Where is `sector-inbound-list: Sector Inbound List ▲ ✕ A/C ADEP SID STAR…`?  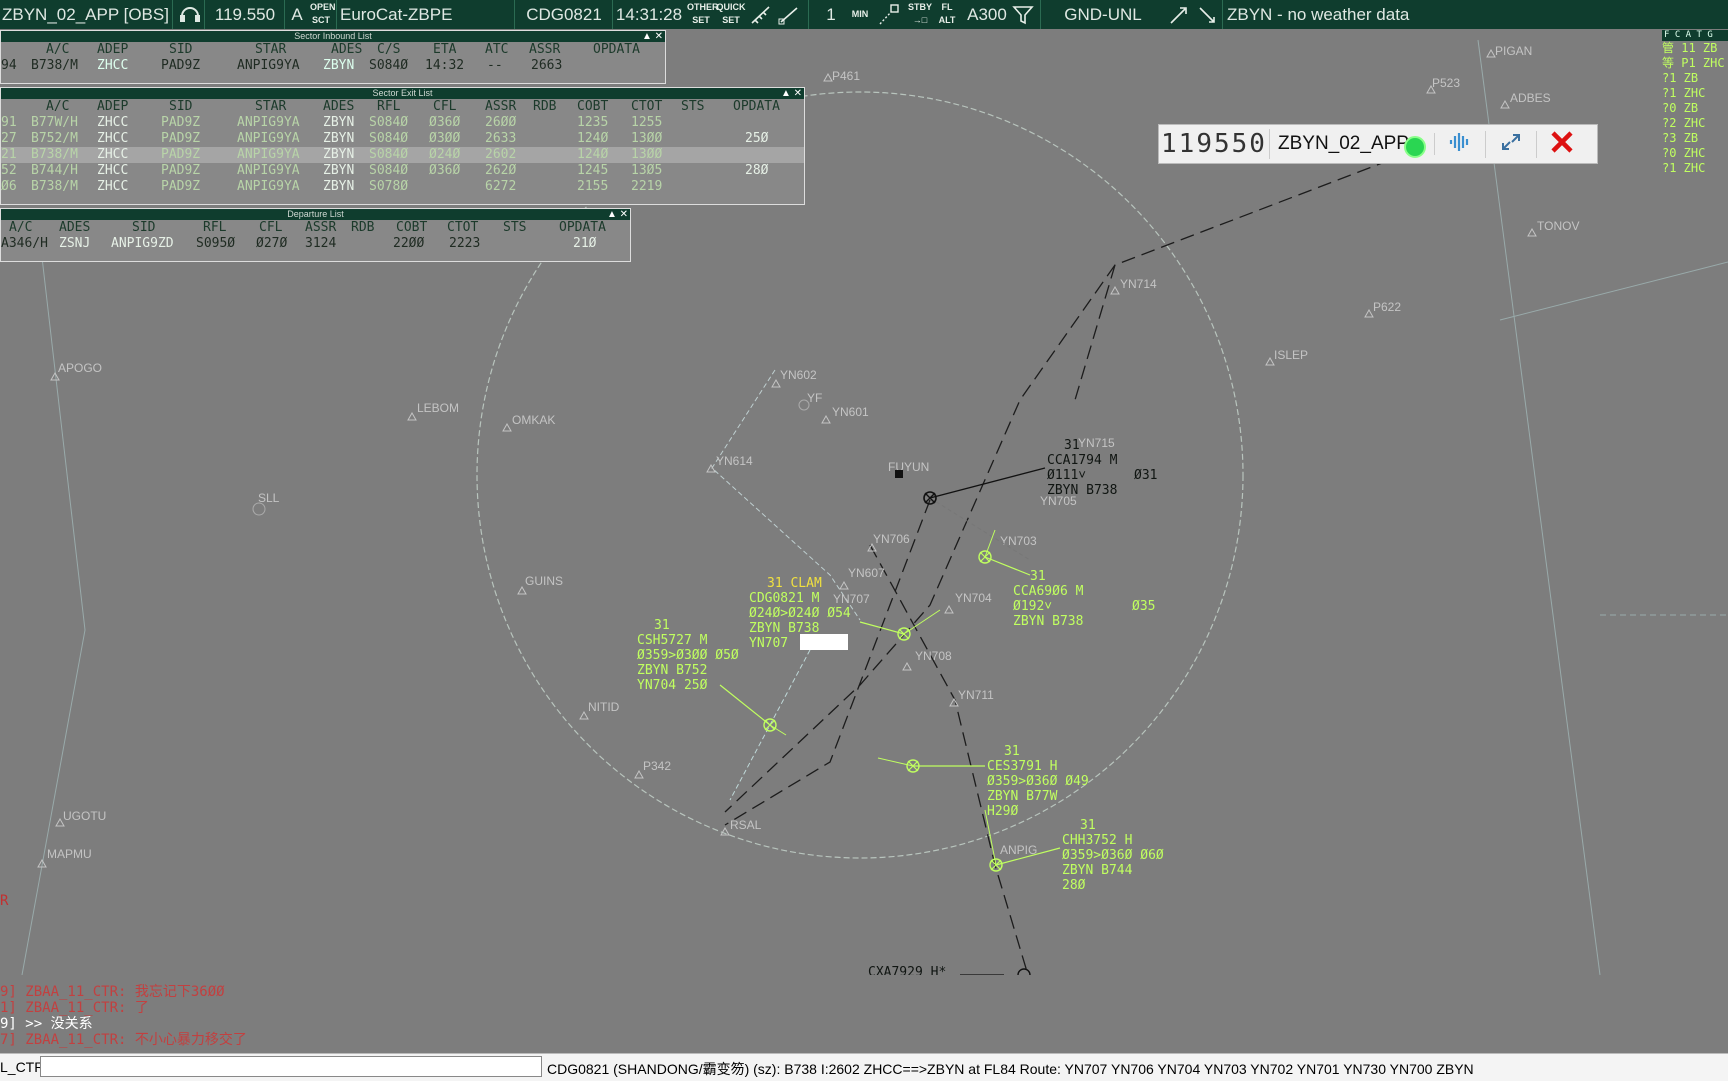 sector-inbound-list: Sector Inbound List ▲ ✕ A/C ADEP SID STAR… is located at coordinates (333, 57).